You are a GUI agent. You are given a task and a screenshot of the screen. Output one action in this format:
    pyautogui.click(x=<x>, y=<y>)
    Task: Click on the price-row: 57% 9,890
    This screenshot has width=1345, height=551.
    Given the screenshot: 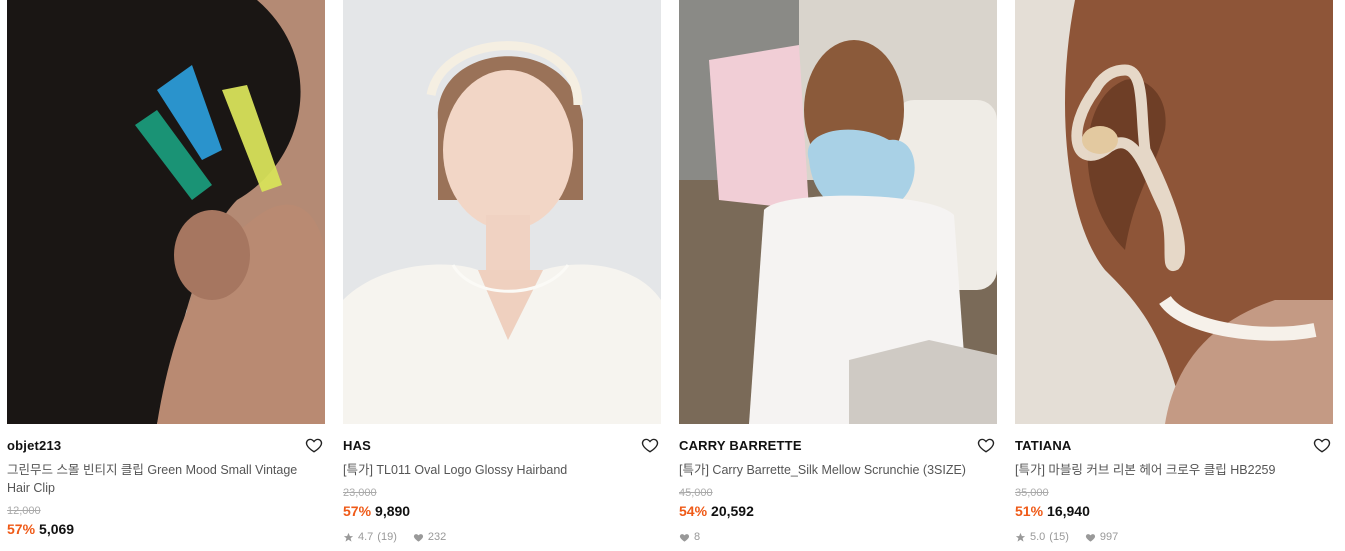 What is the action you would take?
    pyautogui.click(x=376, y=511)
    